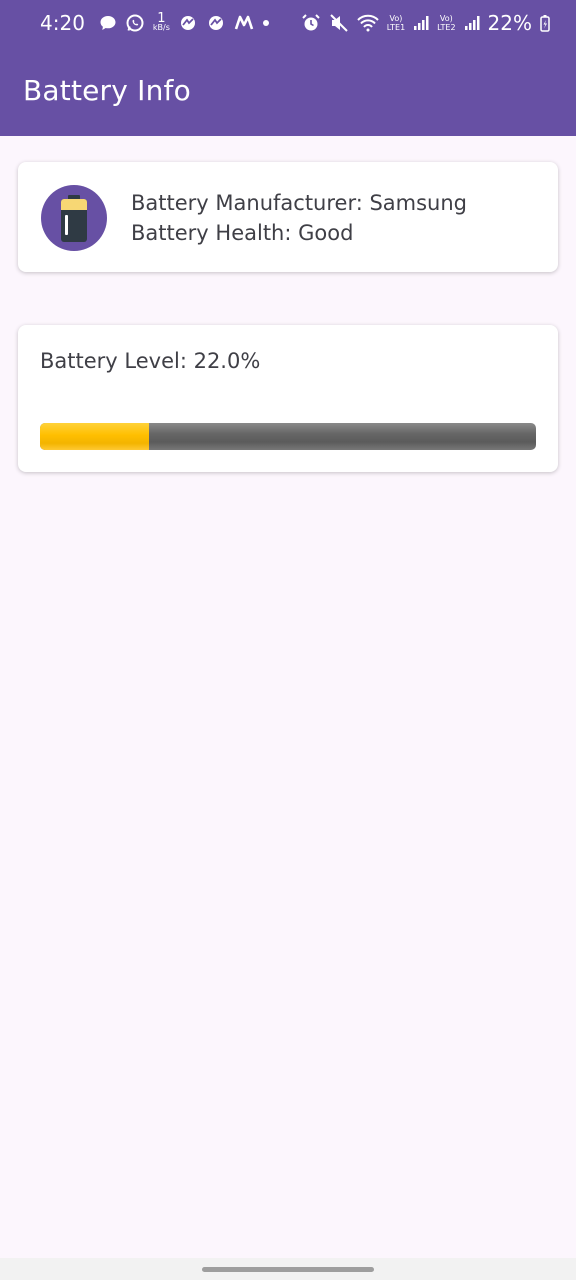  What do you see at coordinates (135, 23) in the screenshot?
I see `whatsapp-icon` at bounding box center [135, 23].